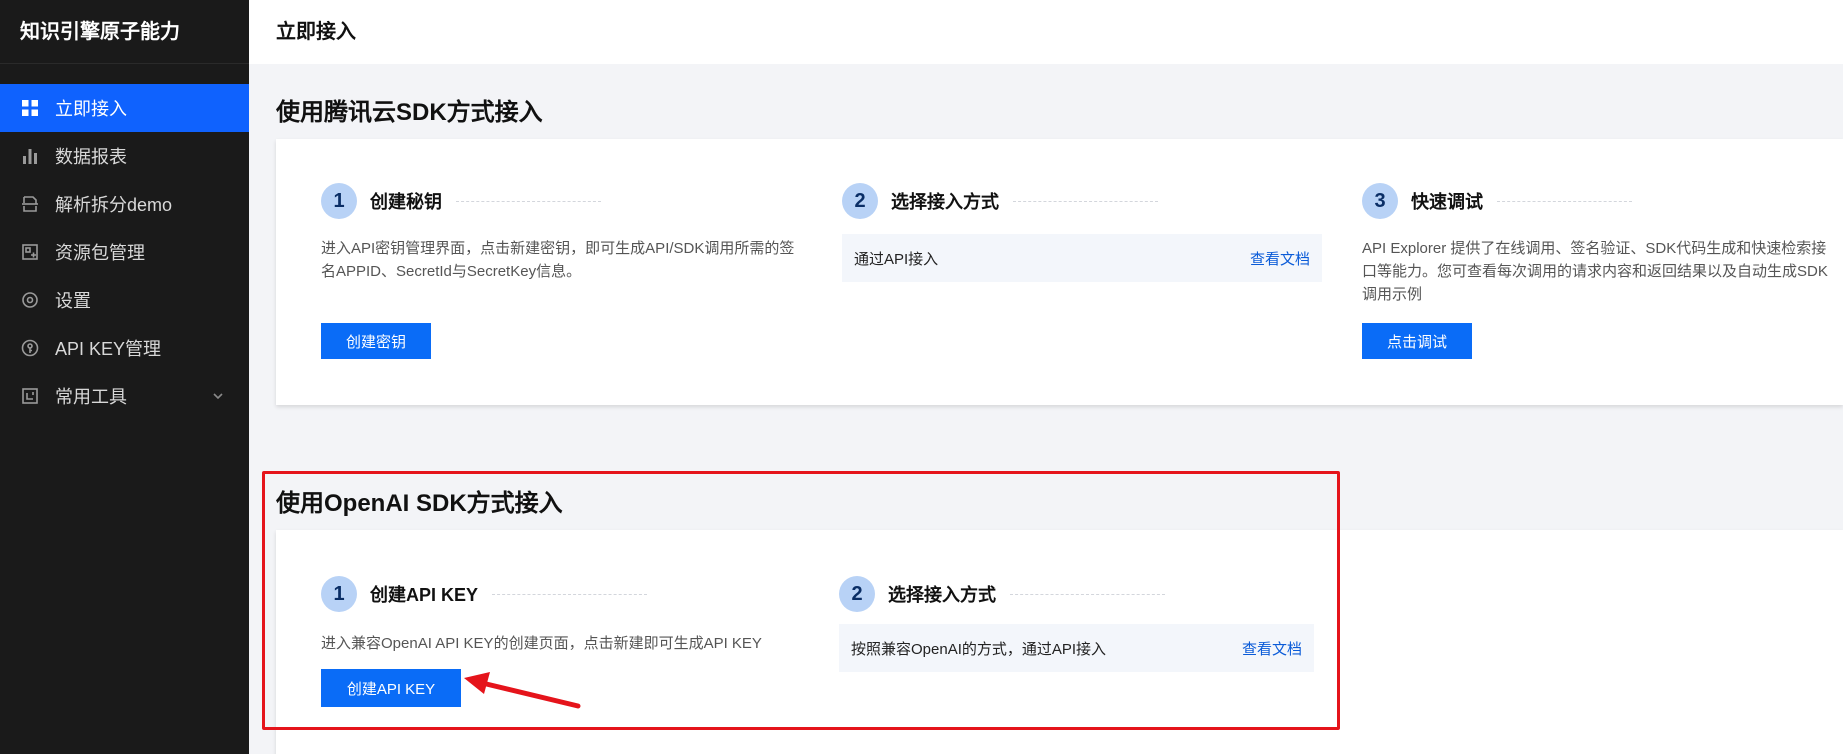  Describe the element at coordinates (896, 259) in the screenshot. I see `access-option-label: 通过API接入` at that location.